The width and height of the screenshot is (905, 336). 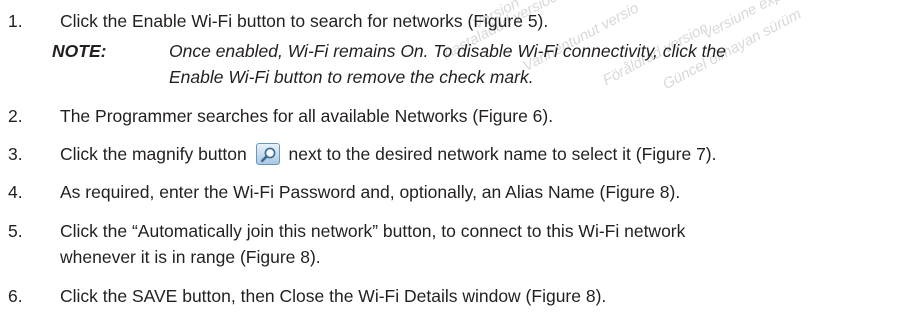 I want to click on magnify-icon, so click(x=268, y=155).